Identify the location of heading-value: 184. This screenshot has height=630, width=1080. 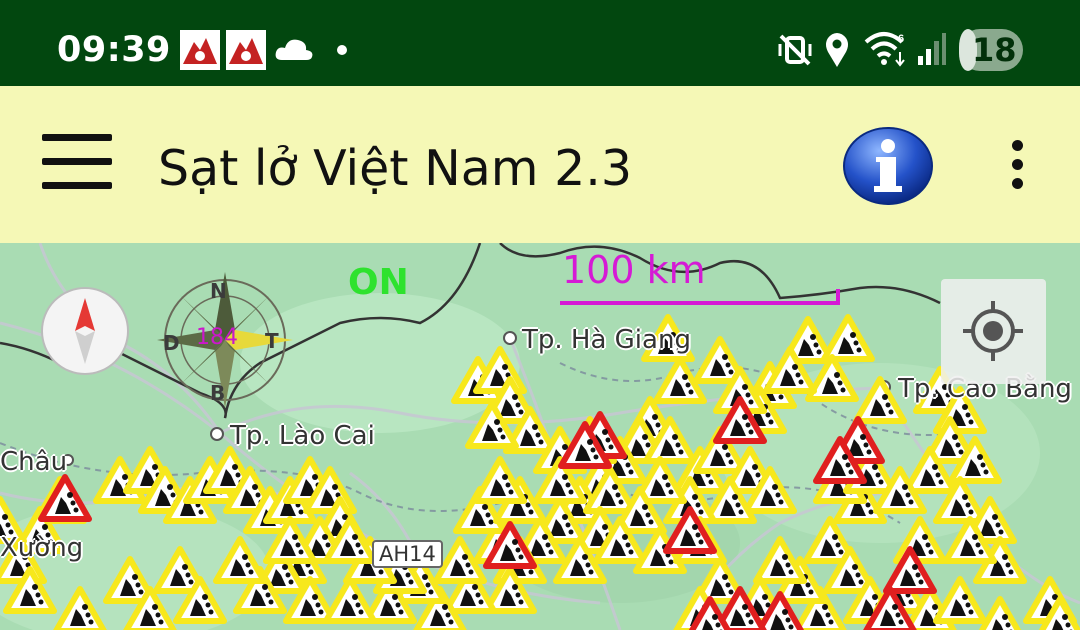
(217, 337).